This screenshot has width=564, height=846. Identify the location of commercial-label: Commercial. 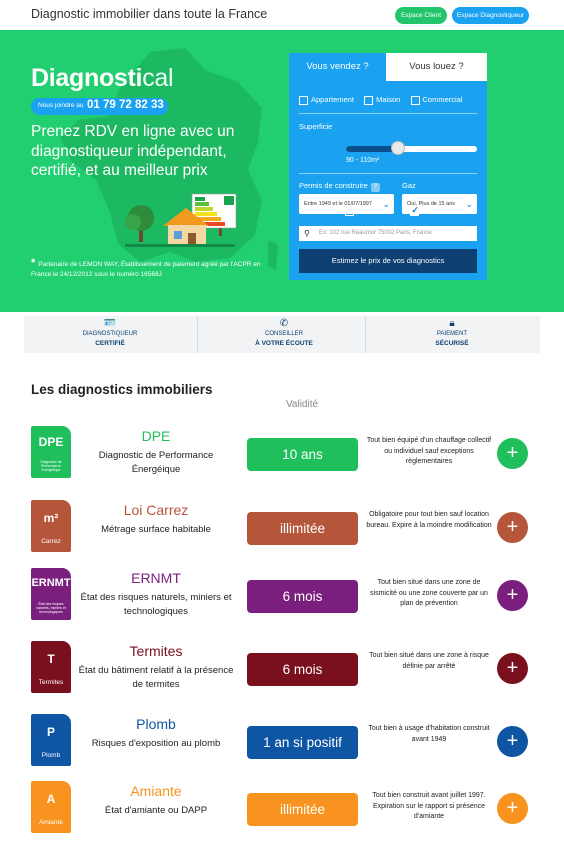
(442, 99).